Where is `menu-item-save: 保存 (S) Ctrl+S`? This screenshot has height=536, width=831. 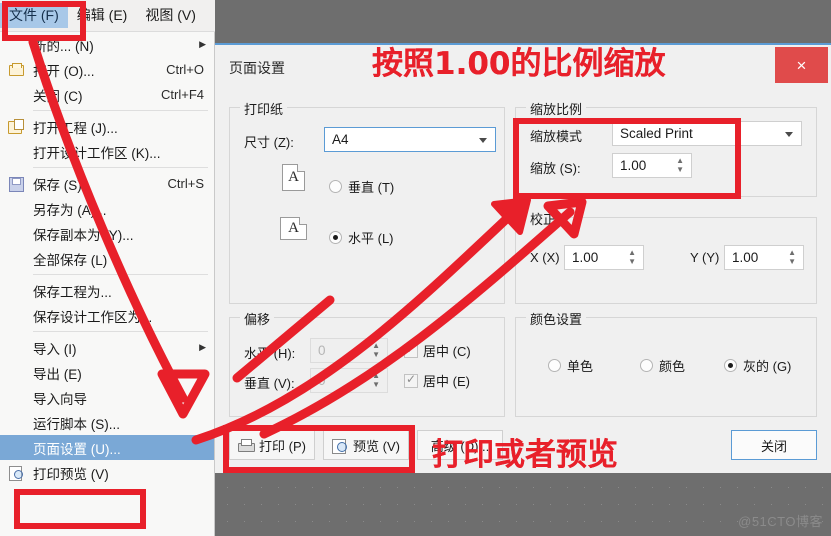
menu-item-save: 保存 (S) Ctrl+S is located at coordinates (107, 183).